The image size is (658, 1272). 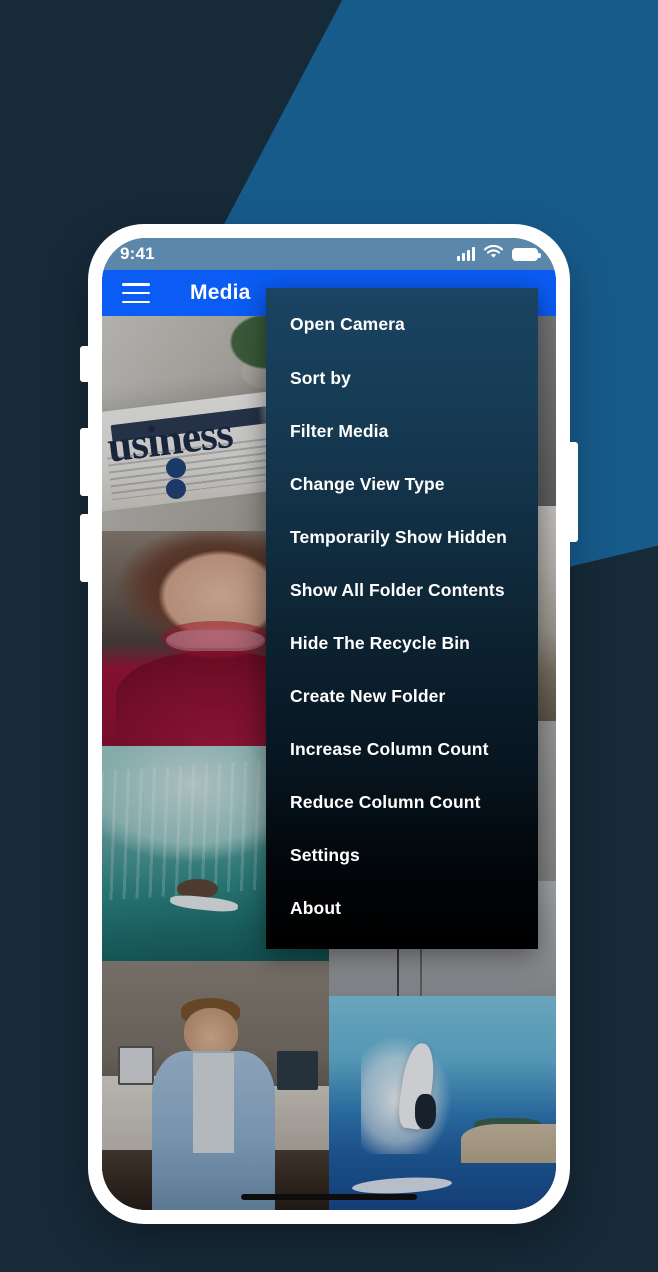 What do you see at coordinates (85, 462) in the screenshot?
I see `phone-volume-up-button` at bounding box center [85, 462].